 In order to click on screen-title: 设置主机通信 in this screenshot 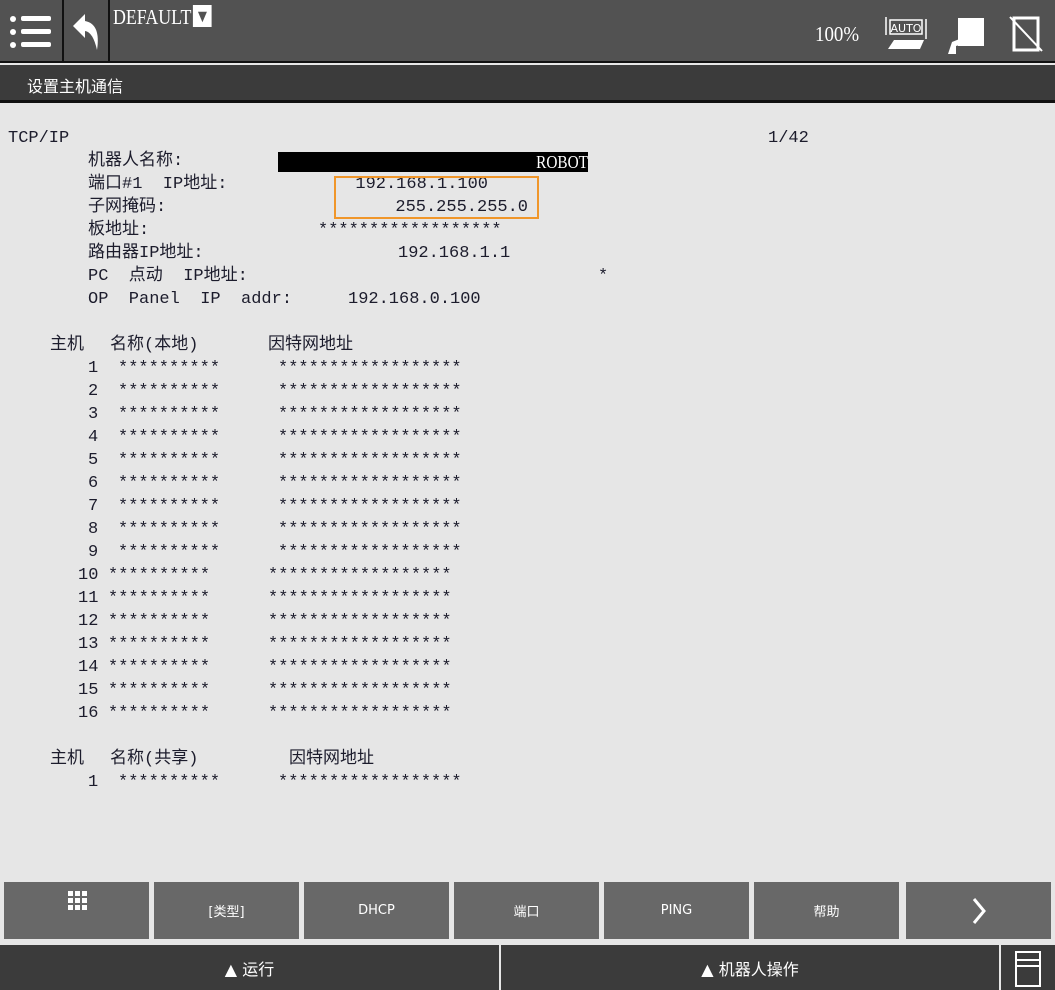, I will do `click(527, 84)`.